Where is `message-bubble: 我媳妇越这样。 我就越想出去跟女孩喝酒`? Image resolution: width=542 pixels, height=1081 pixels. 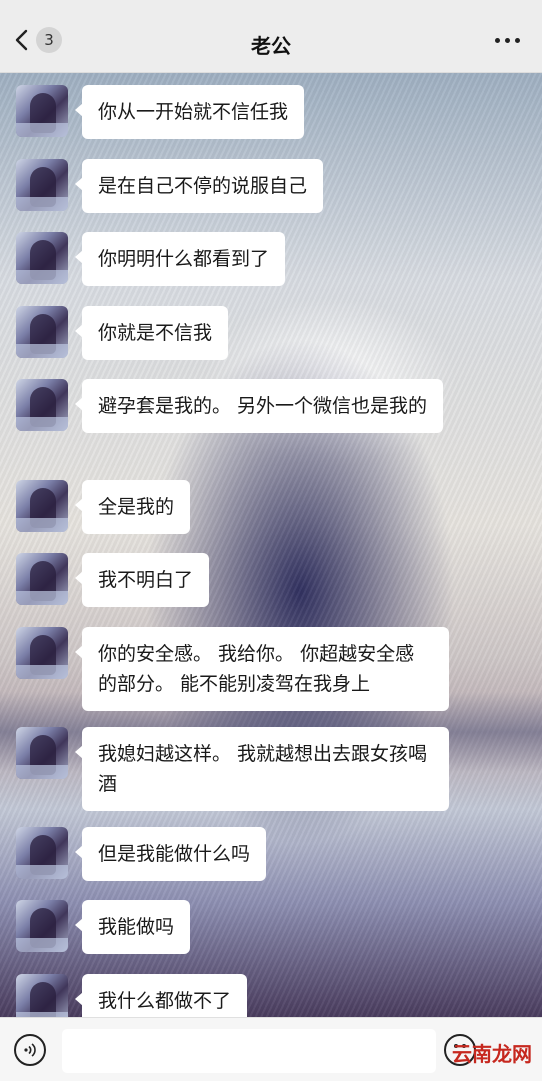
message-bubble: 我媳妇越这样。 我就越想出去跟女孩喝酒 is located at coordinates (262, 769).